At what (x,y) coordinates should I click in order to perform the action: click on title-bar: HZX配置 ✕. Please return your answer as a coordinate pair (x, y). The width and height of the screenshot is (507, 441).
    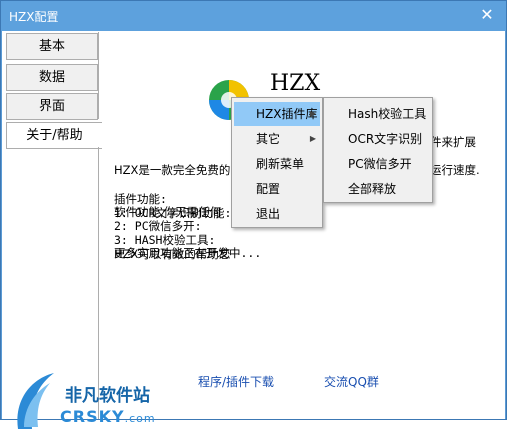
    Looking at the image, I should click on (253, 16).